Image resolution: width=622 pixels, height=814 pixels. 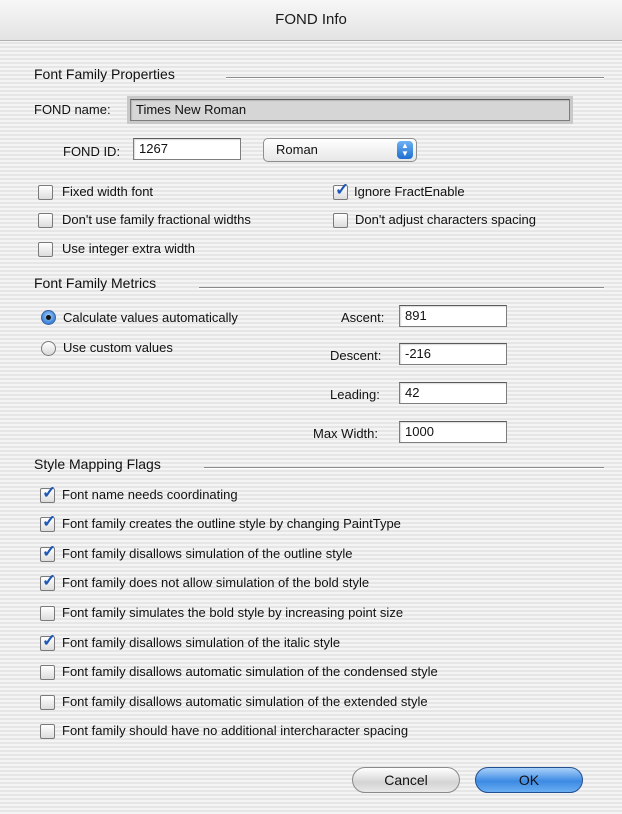 What do you see at coordinates (406, 780) in the screenshot?
I see `cancel-button: Cancel` at bounding box center [406, 780].